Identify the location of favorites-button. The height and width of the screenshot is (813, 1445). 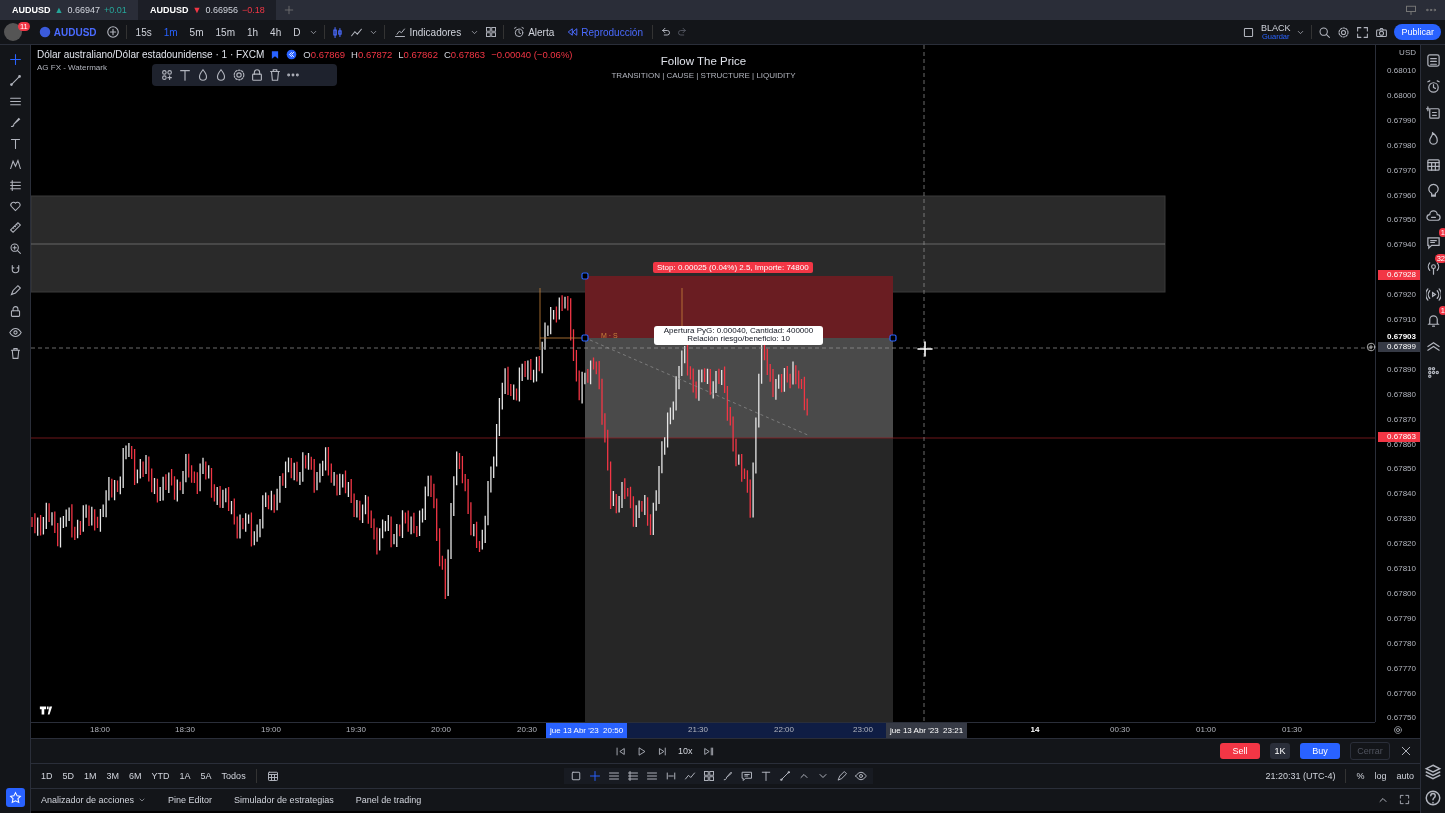
(15, 797).